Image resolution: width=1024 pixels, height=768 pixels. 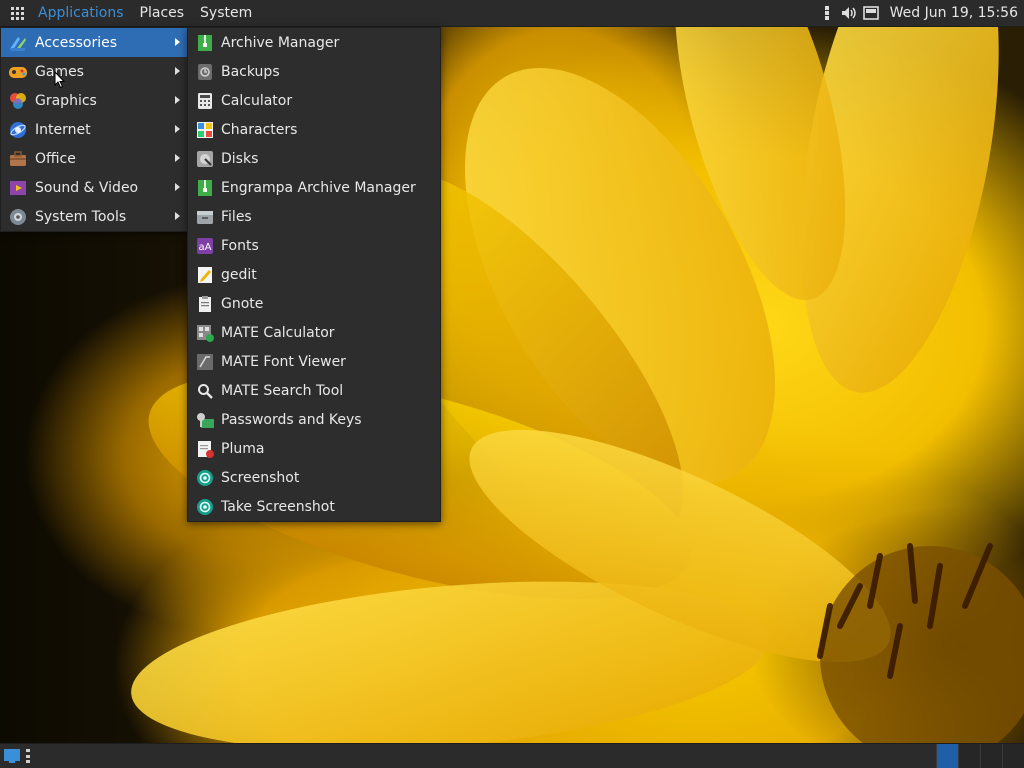 What do you see at coordinates (205, 188) in the screenshot?
I see `engrampa-icon` at bounding box center [205, 188].